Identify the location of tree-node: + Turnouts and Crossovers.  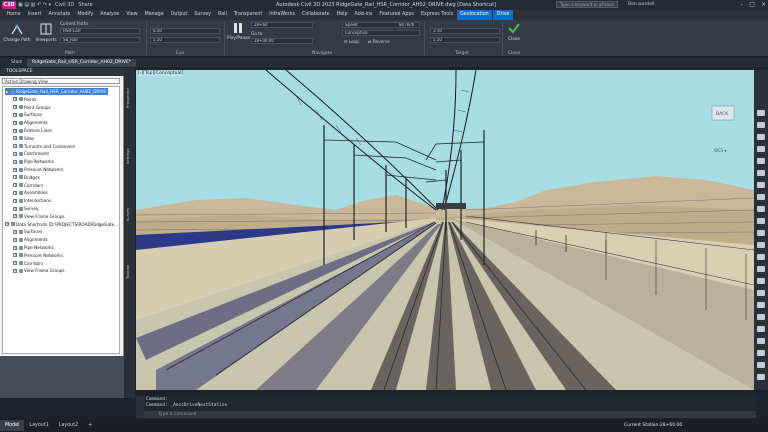
(44, 146).